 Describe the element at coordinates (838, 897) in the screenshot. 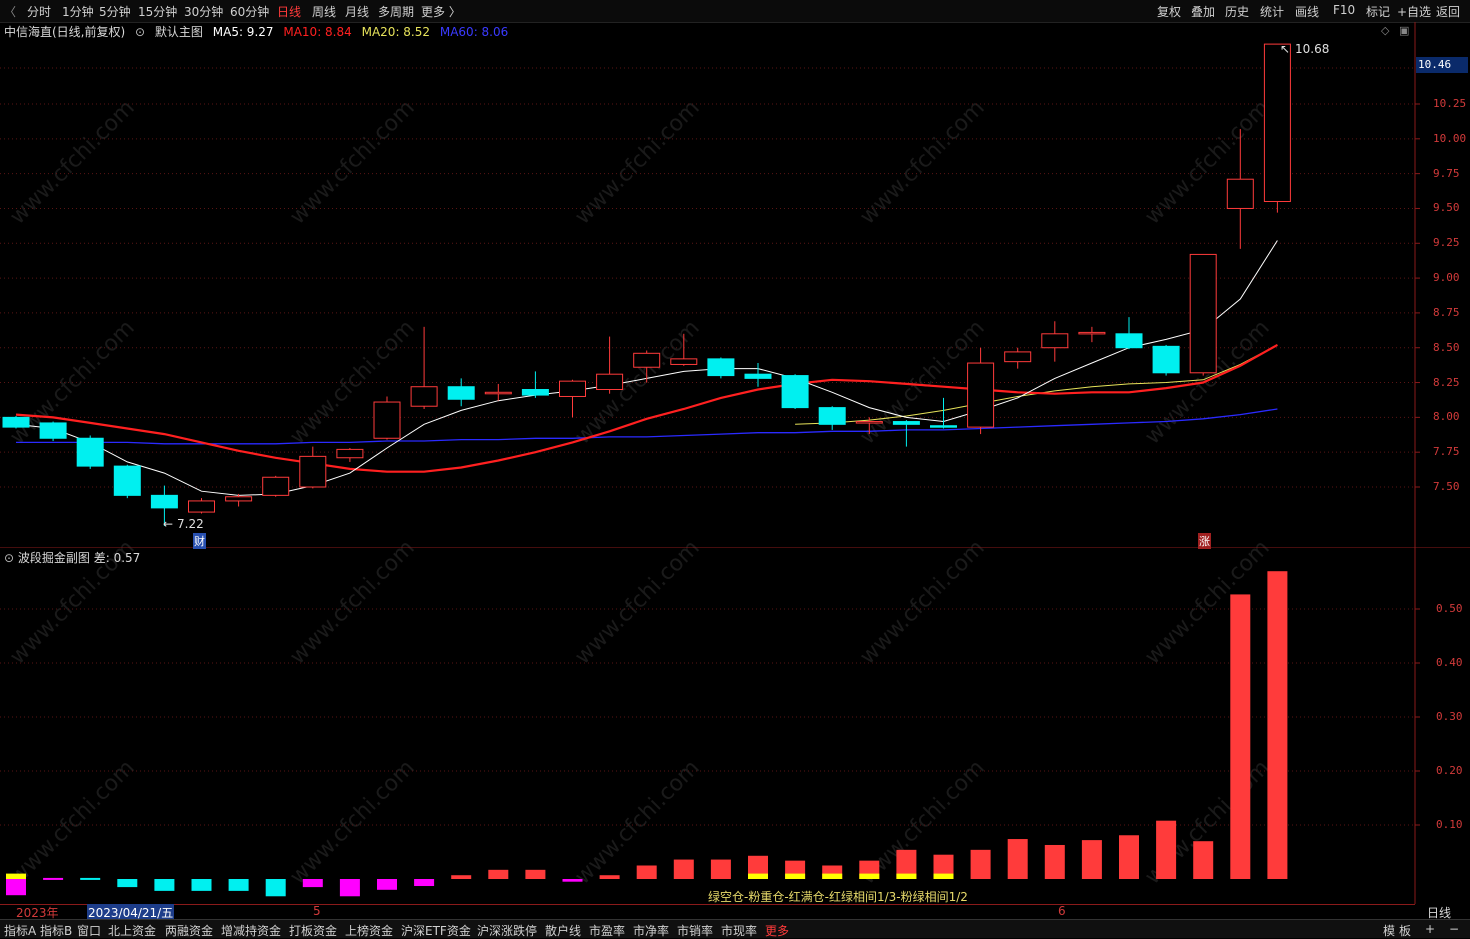

I see `sub-chart-legend: 绿空仓-粉重仓-红满仓-红绿相间1/3-粉绿相间1/2` at that location.